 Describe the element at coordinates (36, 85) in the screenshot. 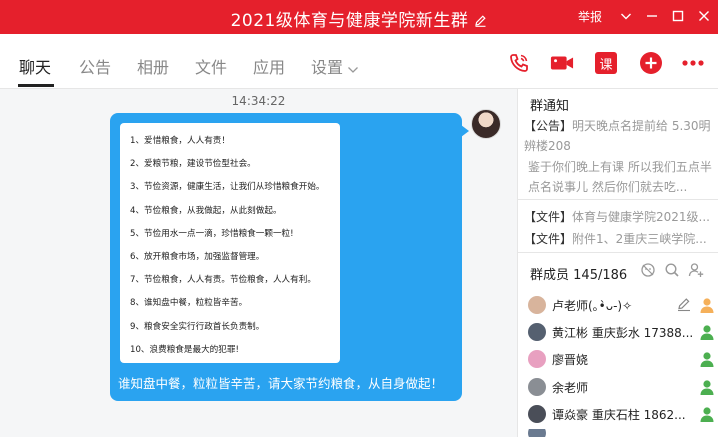

I see `active-tab-indicator` at that location.